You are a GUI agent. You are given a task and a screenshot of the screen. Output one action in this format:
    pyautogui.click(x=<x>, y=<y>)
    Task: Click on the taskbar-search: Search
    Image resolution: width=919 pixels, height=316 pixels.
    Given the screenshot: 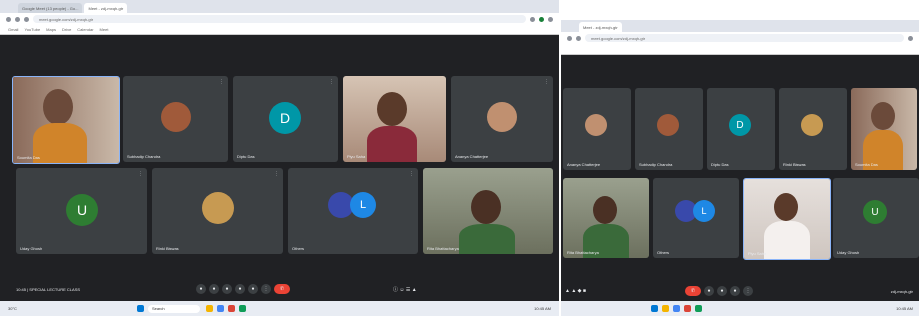 What is the action you would take?
    pyautogui.click(x=173, y=308)
    